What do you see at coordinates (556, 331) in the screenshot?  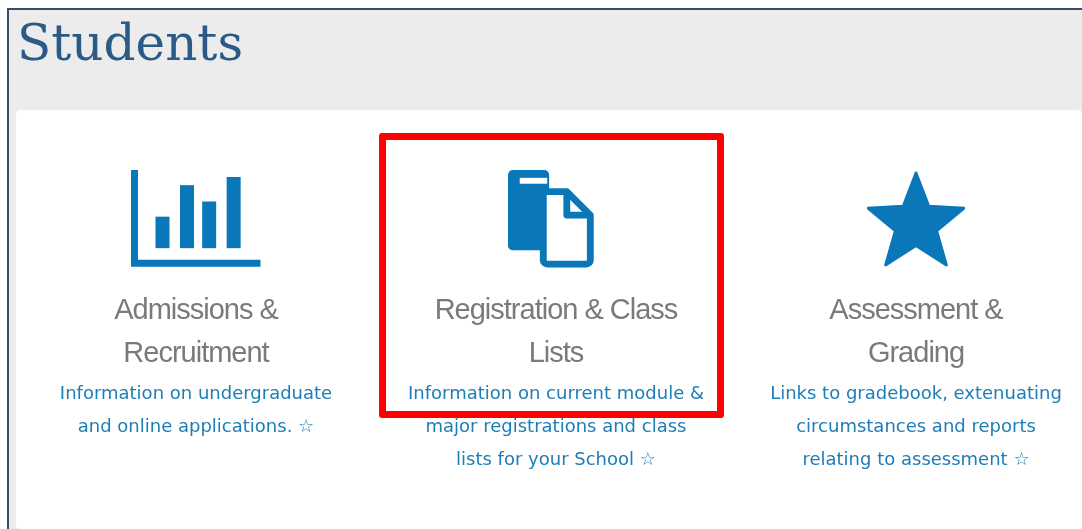 I see `tile-title-link: Registration & Class Lists` at bounding box center [556, 331].